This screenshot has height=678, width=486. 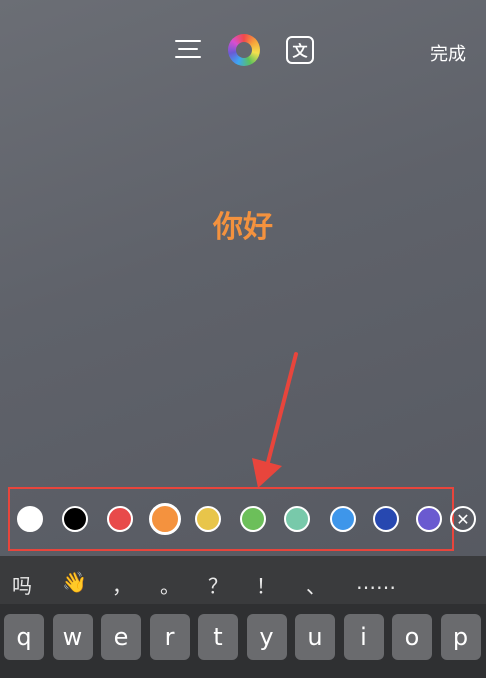 What do you see at coordinates (120, 519) in the screenshot?
I see `color-swatch-red` at bounding box center [120, 519].